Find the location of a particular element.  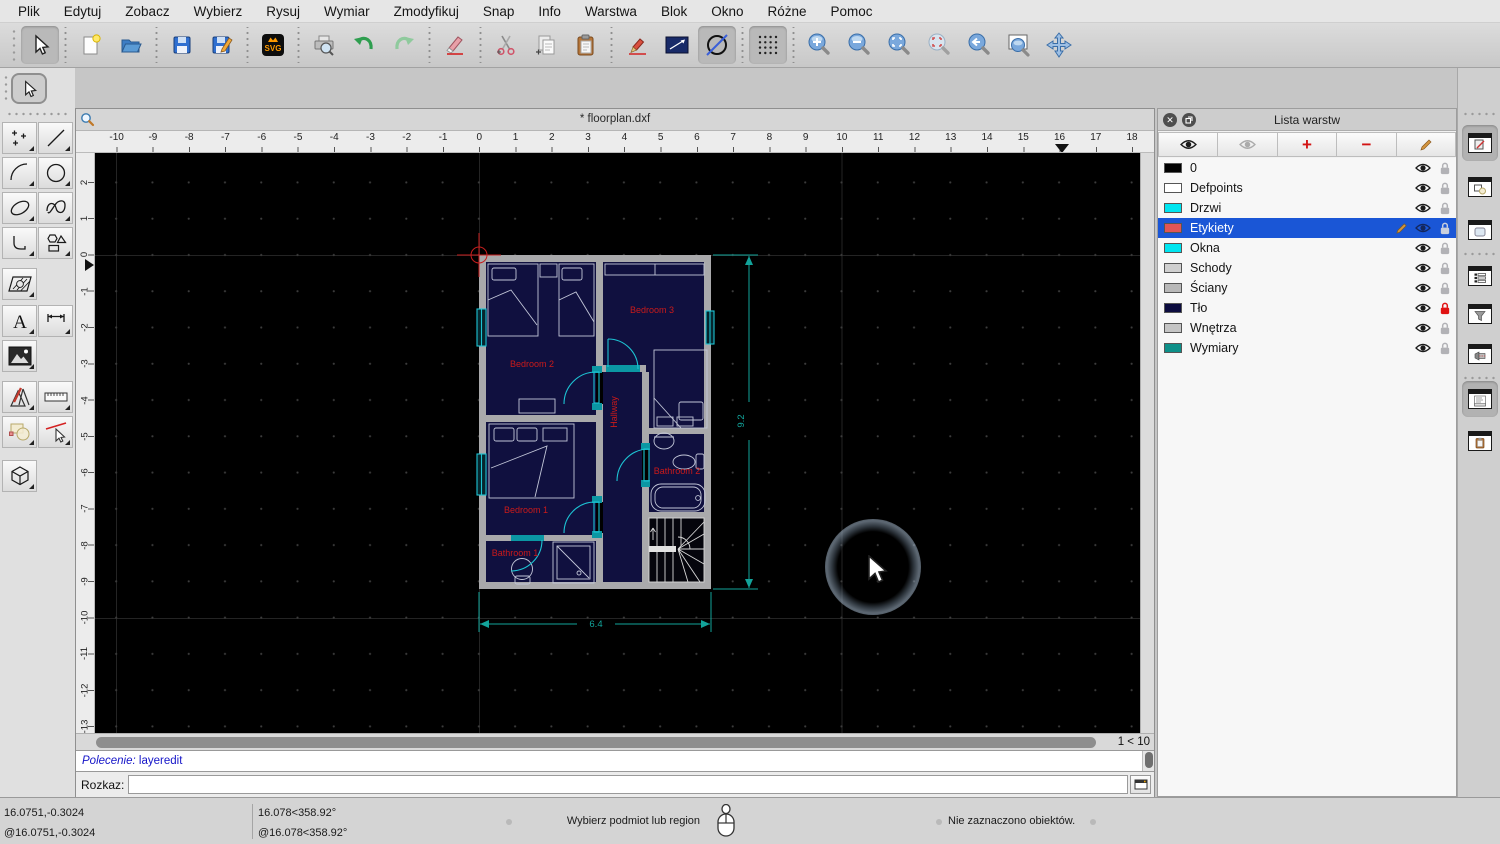

hatch-tool is located at coordinates (19, 284).